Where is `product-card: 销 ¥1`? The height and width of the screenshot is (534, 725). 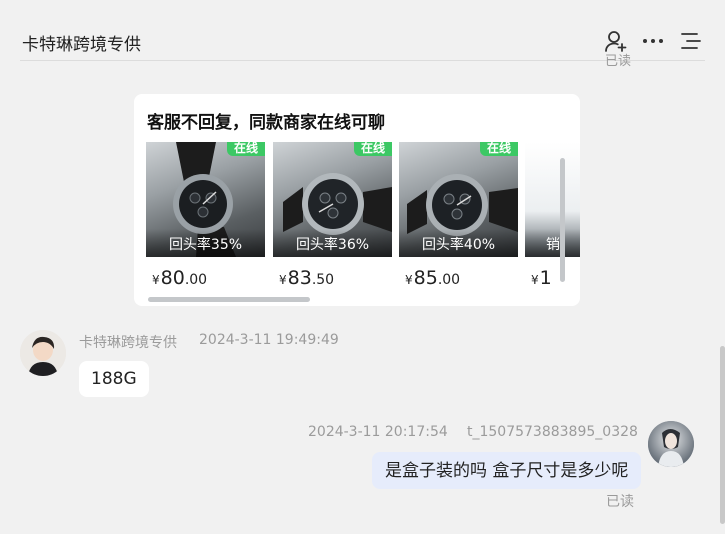
product-card: 销 ¥1 is located at coordinates (552, 215).